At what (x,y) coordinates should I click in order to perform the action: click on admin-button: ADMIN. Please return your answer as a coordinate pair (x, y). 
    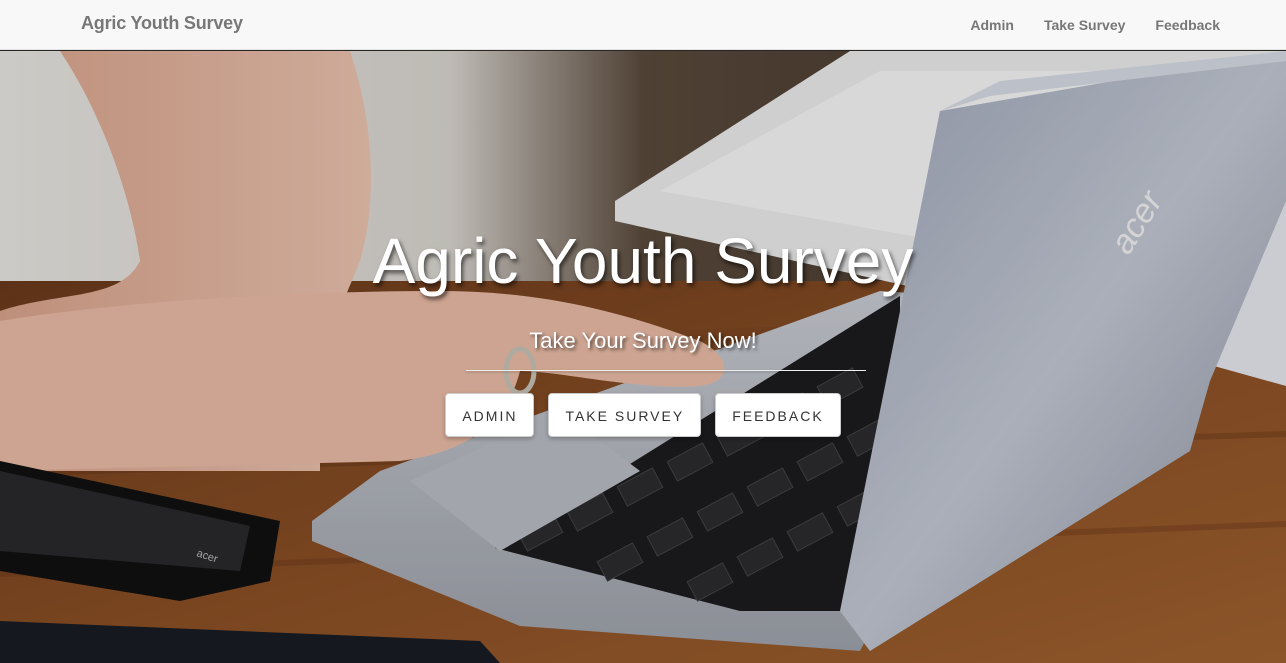
    Looking at the image, I should click on (490, 415).